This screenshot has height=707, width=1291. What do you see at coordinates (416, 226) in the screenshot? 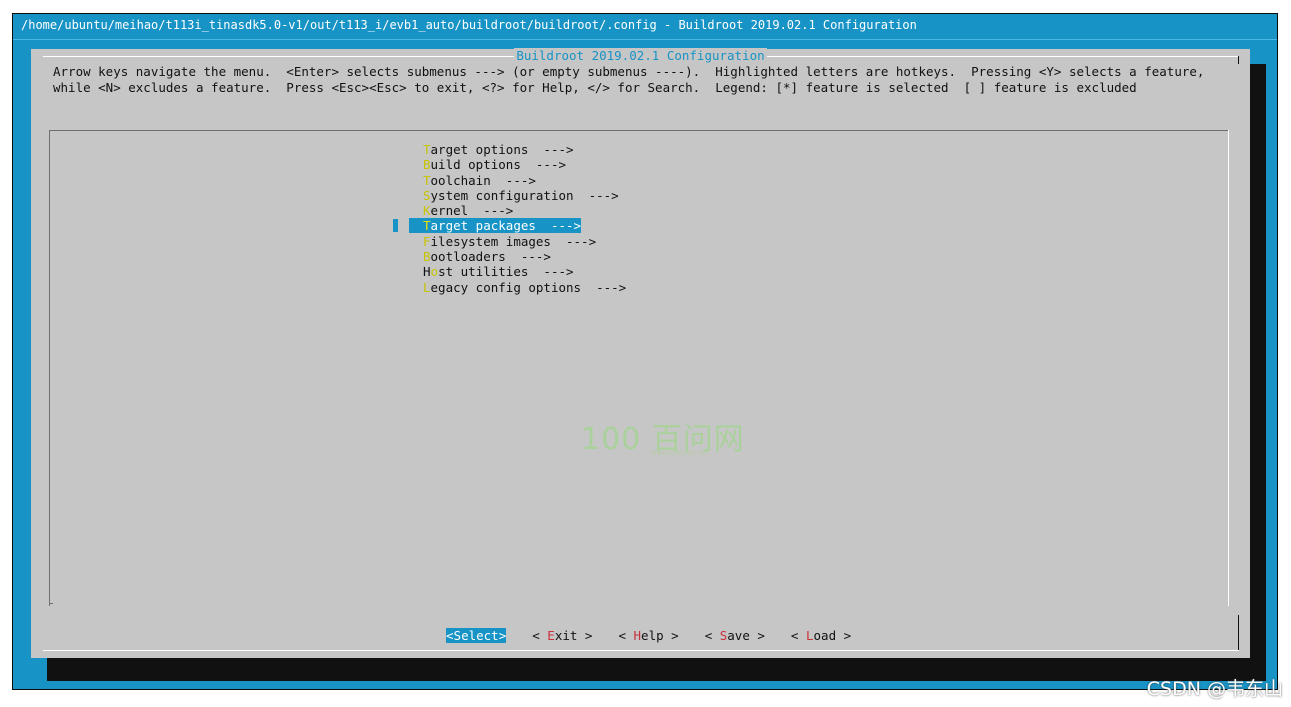
I see `selection-bar-lead` at bounding box center [416, 226].